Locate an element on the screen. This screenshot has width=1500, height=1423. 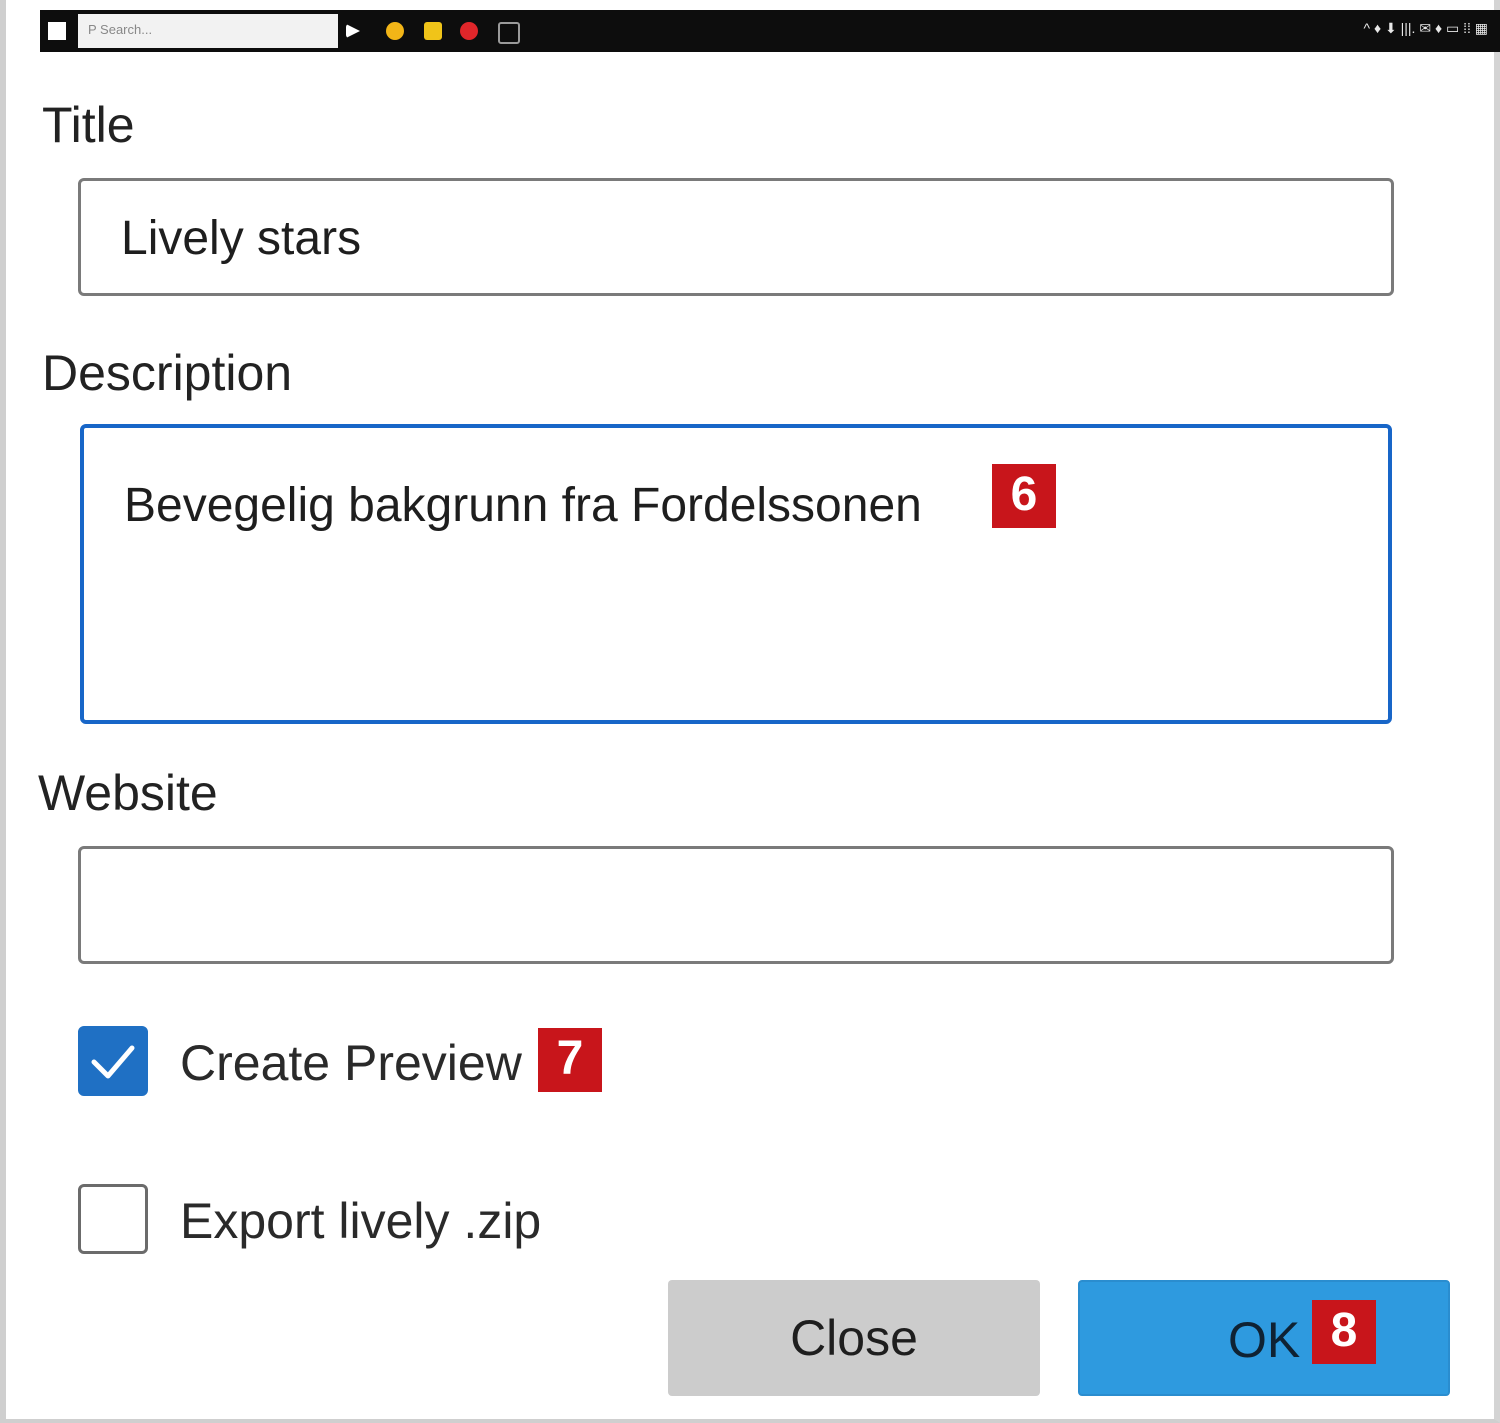
chrome-icon is located at coordinates (395, 31).